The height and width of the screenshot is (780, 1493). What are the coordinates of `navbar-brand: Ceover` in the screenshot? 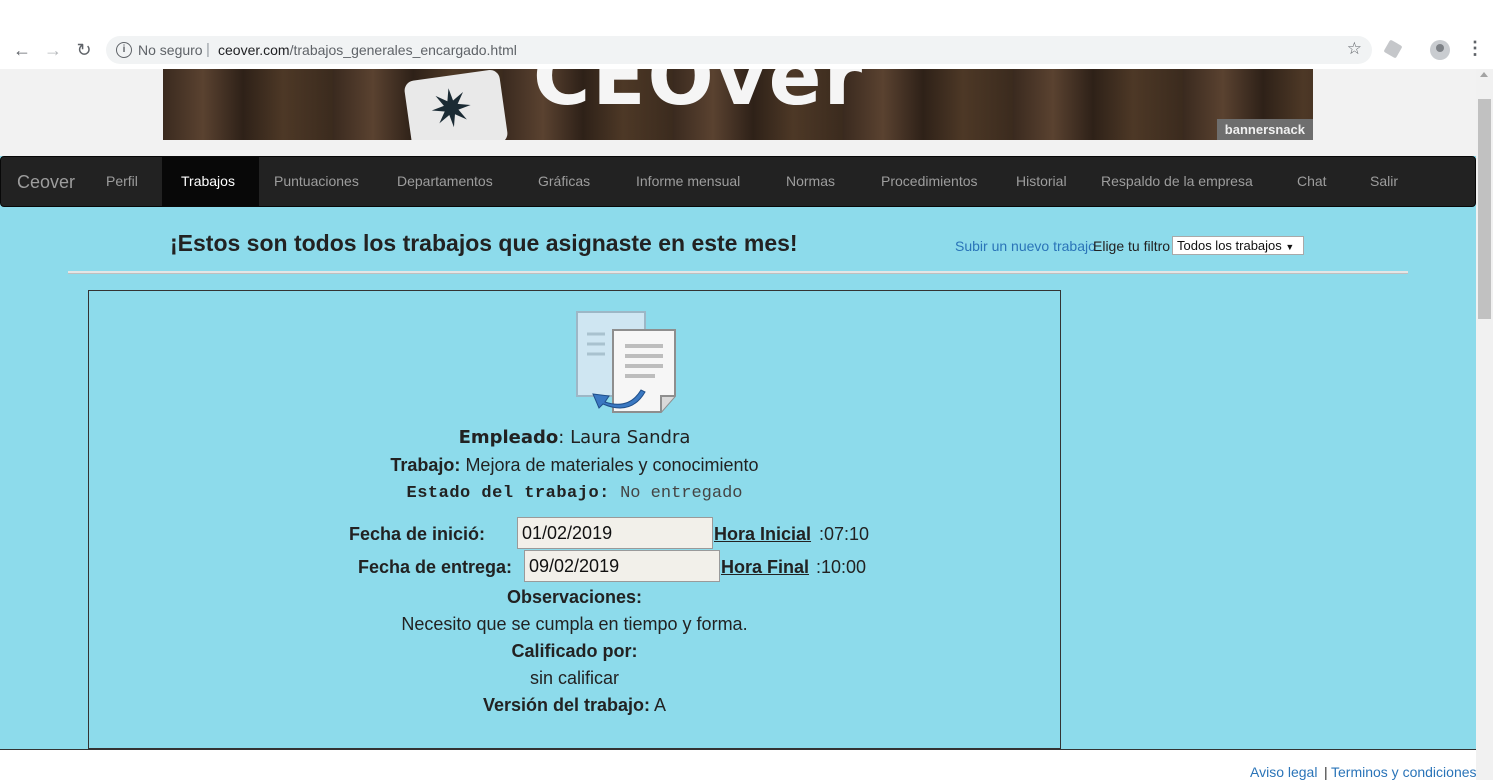 It's located at (46, 182).